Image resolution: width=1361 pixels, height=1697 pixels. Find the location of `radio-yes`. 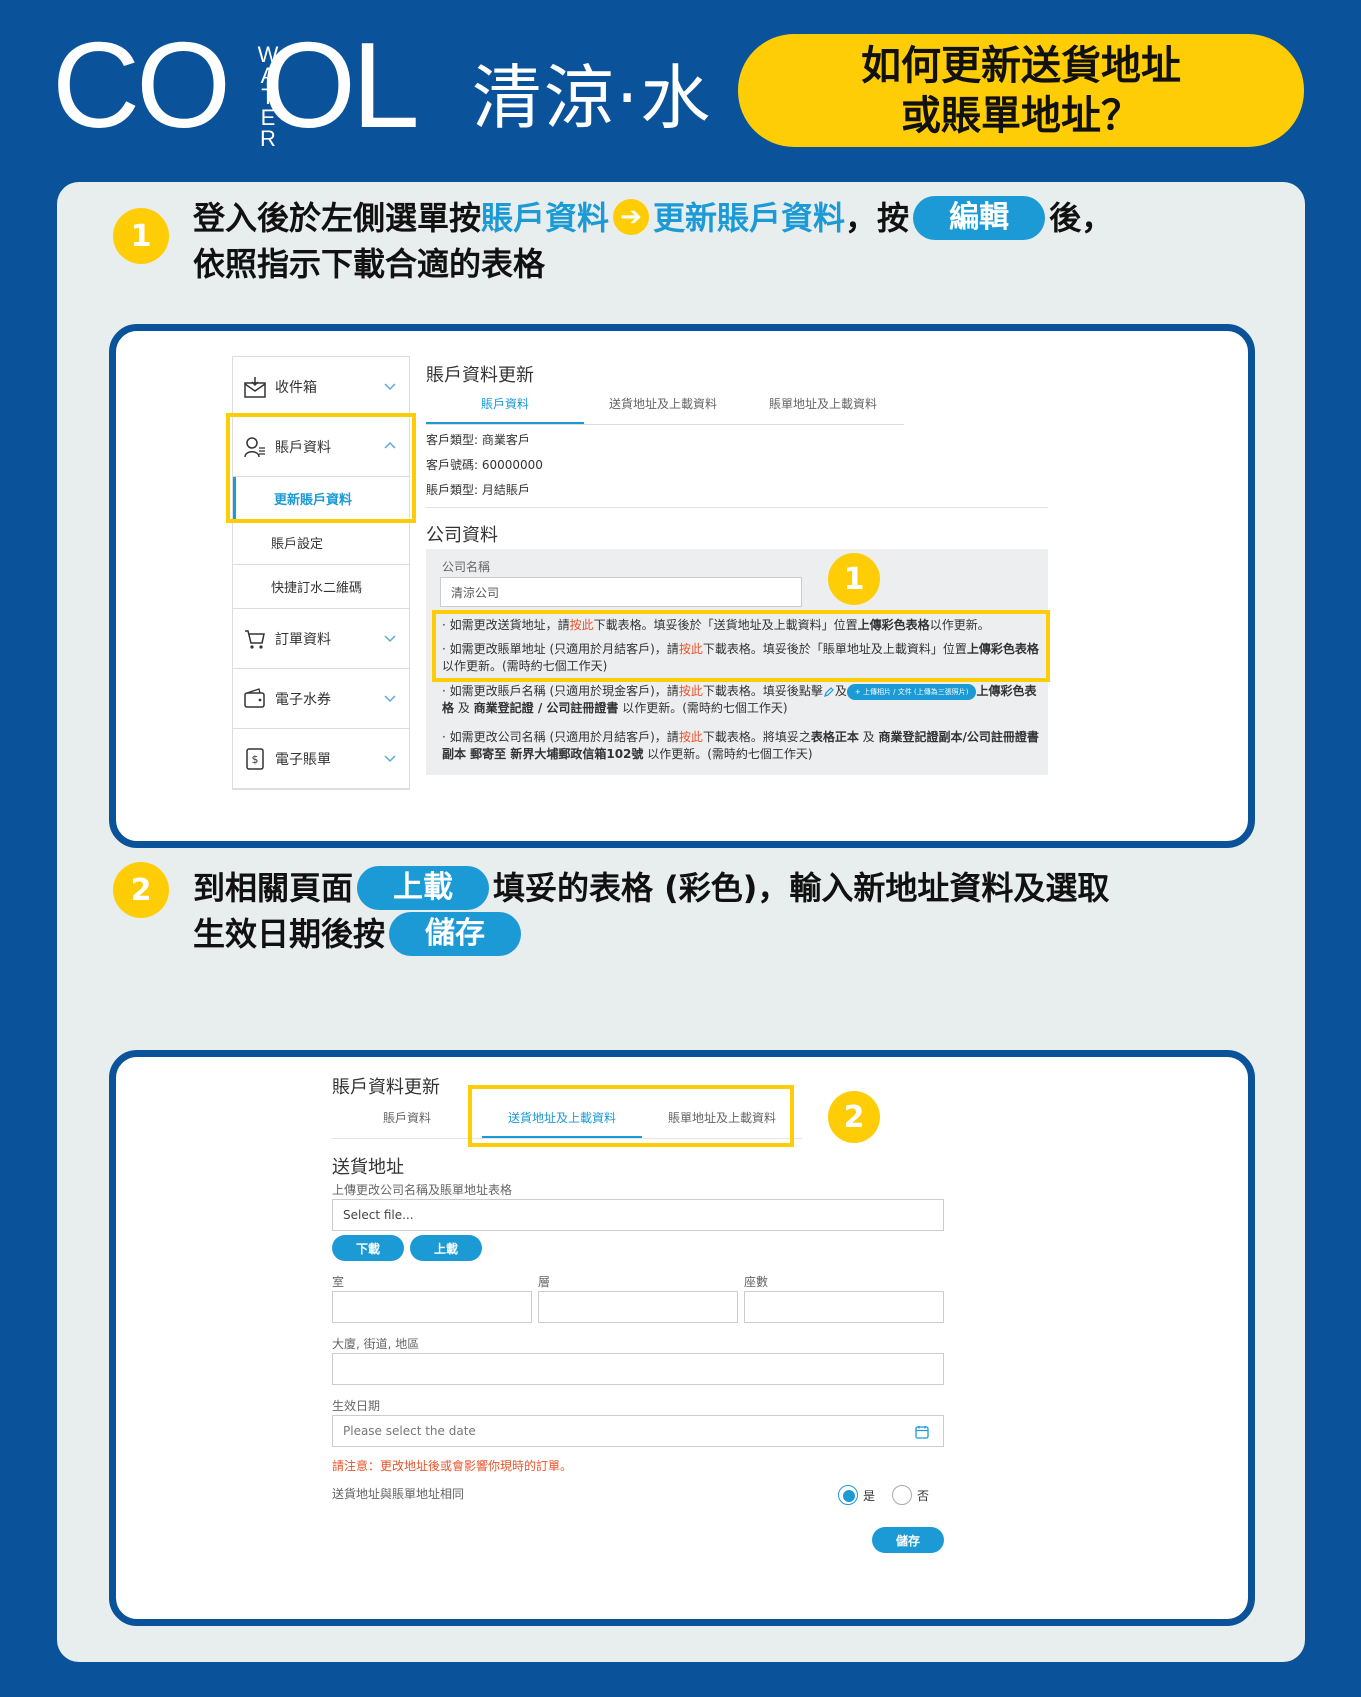

radio-yes is located at coordinates (848, 1495).